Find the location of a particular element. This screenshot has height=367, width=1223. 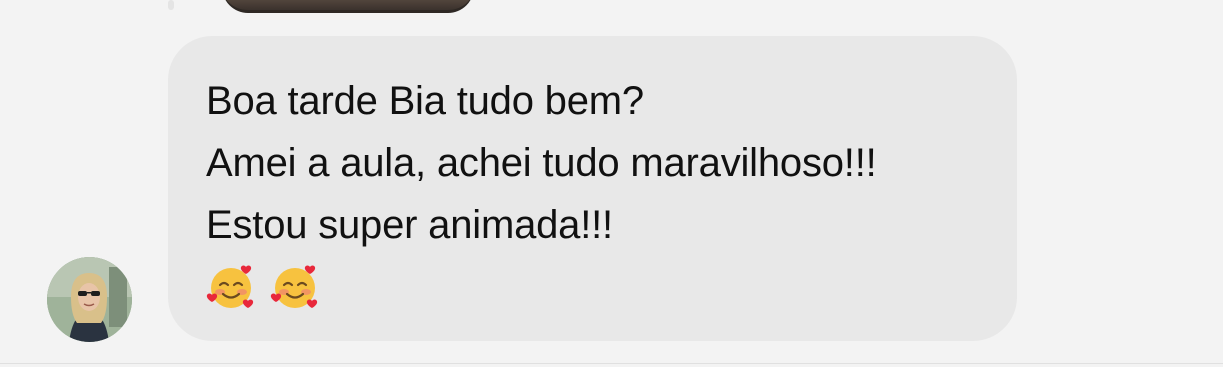

message-line: Estou super animada!!! is located at coordinates (409, 225).